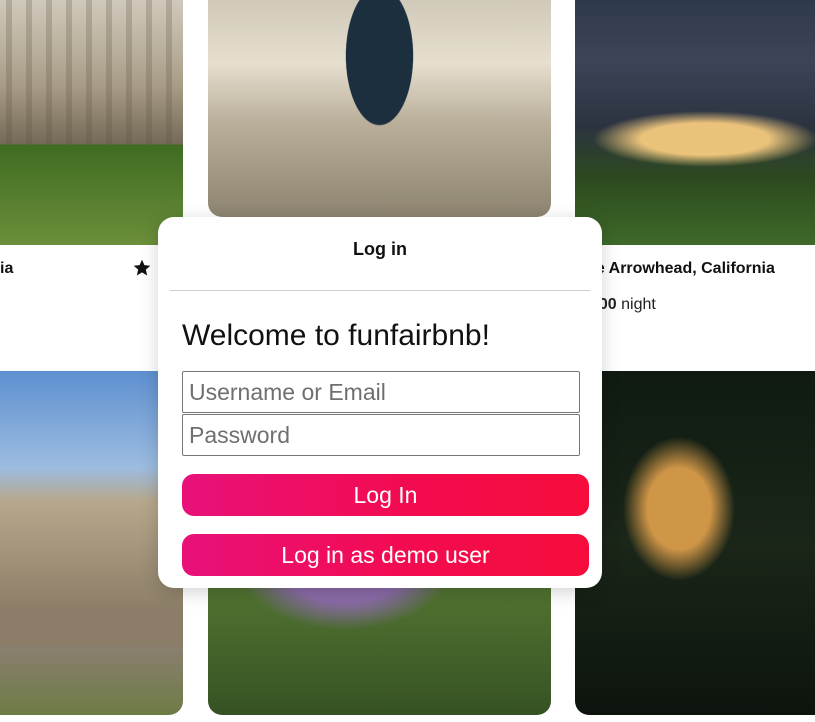 This screenshot has height=722, width=815. I want to click on login-button: Log In, so click(385, 495).